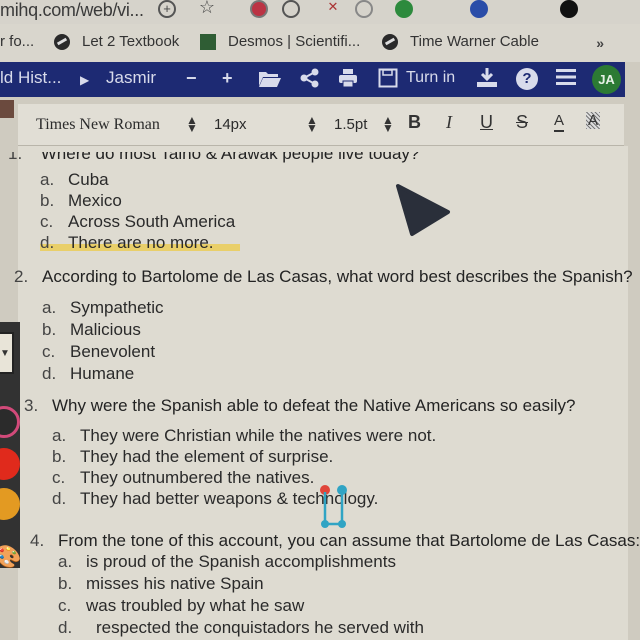 This screenshot has width=640, height=640. I want to click on question-1-option-c: c. Across South America, so click(138, 221).